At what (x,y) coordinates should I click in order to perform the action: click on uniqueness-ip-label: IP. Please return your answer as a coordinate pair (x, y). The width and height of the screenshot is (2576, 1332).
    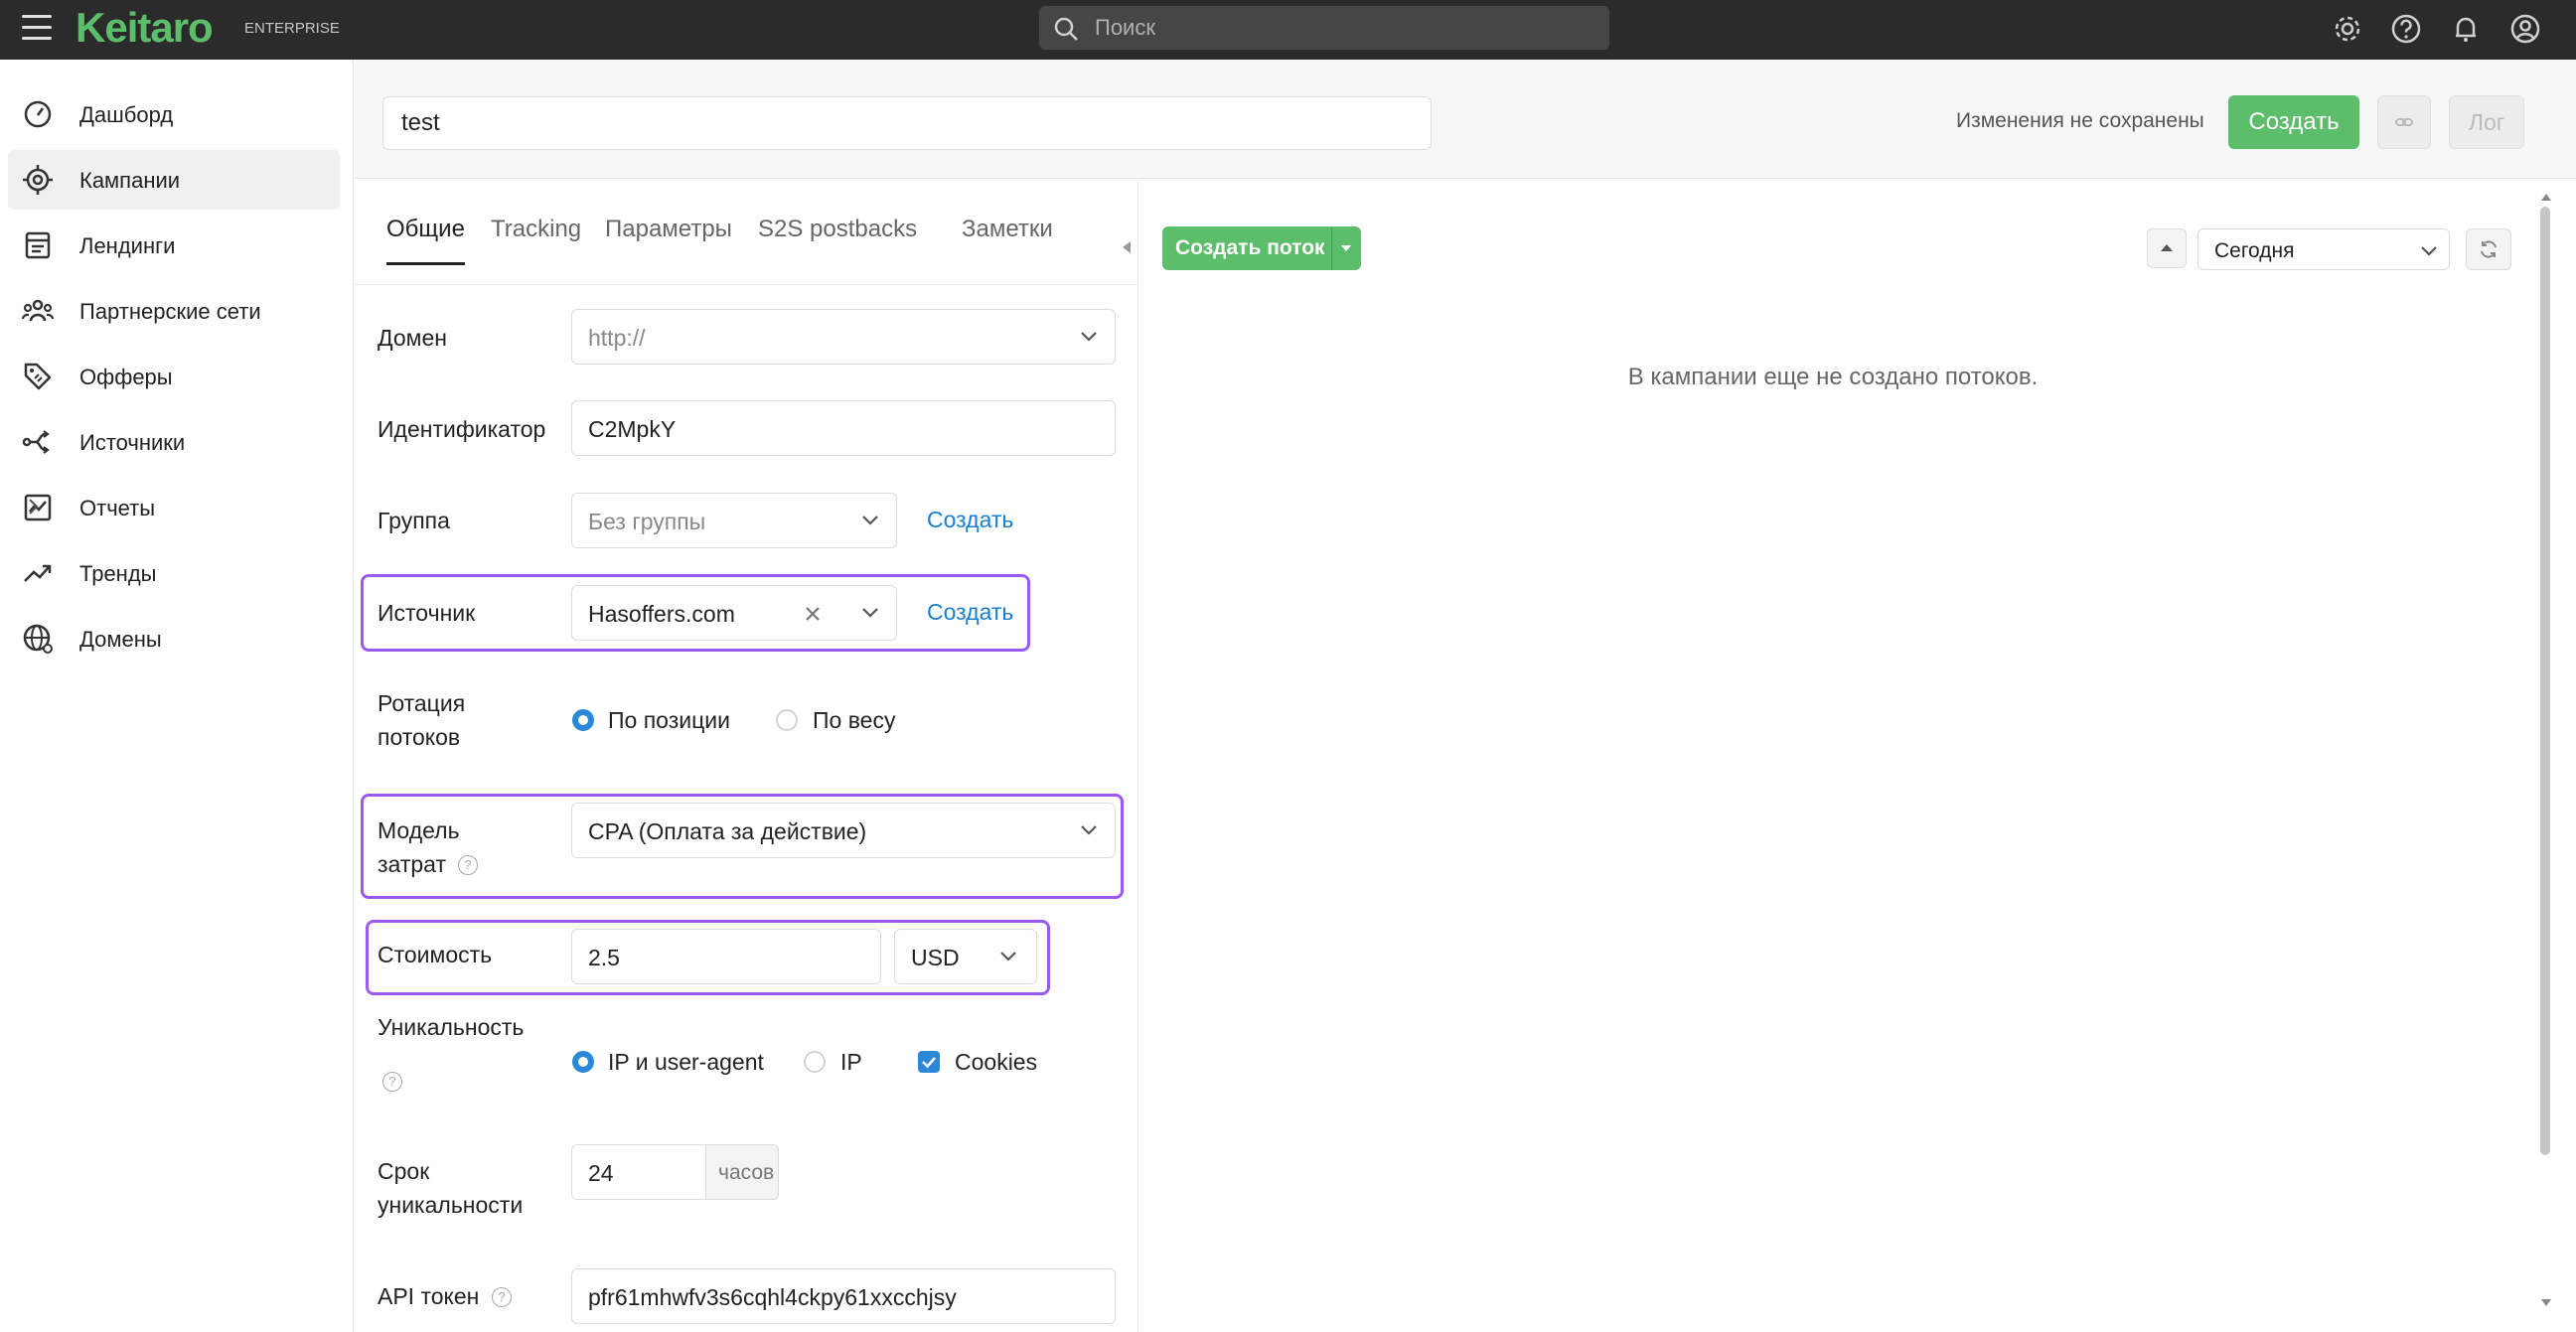
    Looking at the image, I should click on (851, 1063).